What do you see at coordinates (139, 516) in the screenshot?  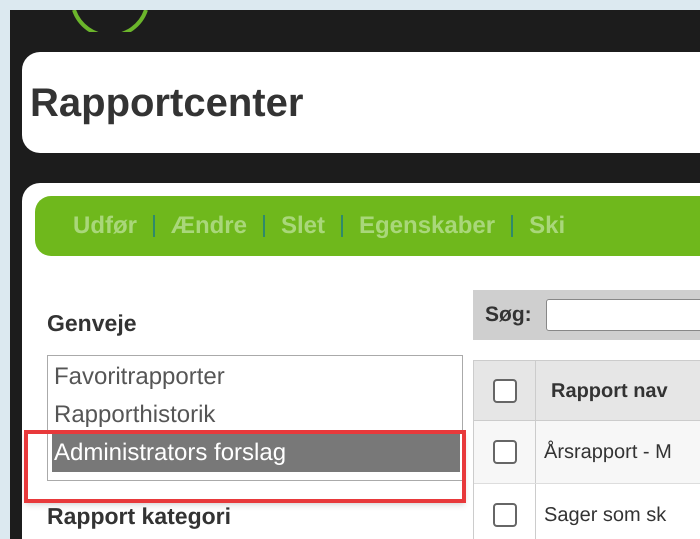 I see `section-heading: Rapport kategori` at bounding box center [139, 516].